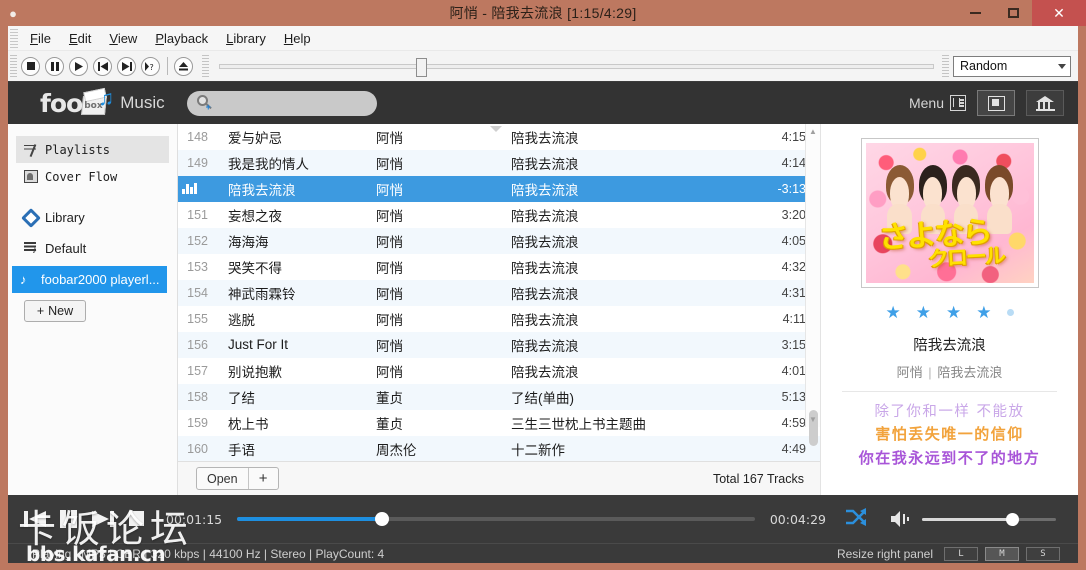 Image resolution: width=1086 pixels, height=570 pixels. What do you see at coordinates (813, 419) in the screenshot?
I see `scroll-down-icon: ▼` at bounding box center [813, 419].